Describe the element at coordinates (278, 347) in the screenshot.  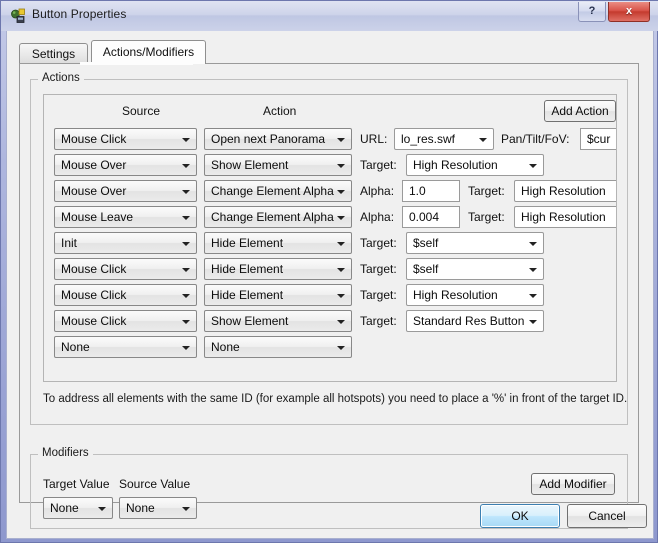
I see `row-action-combo: None` at that location.